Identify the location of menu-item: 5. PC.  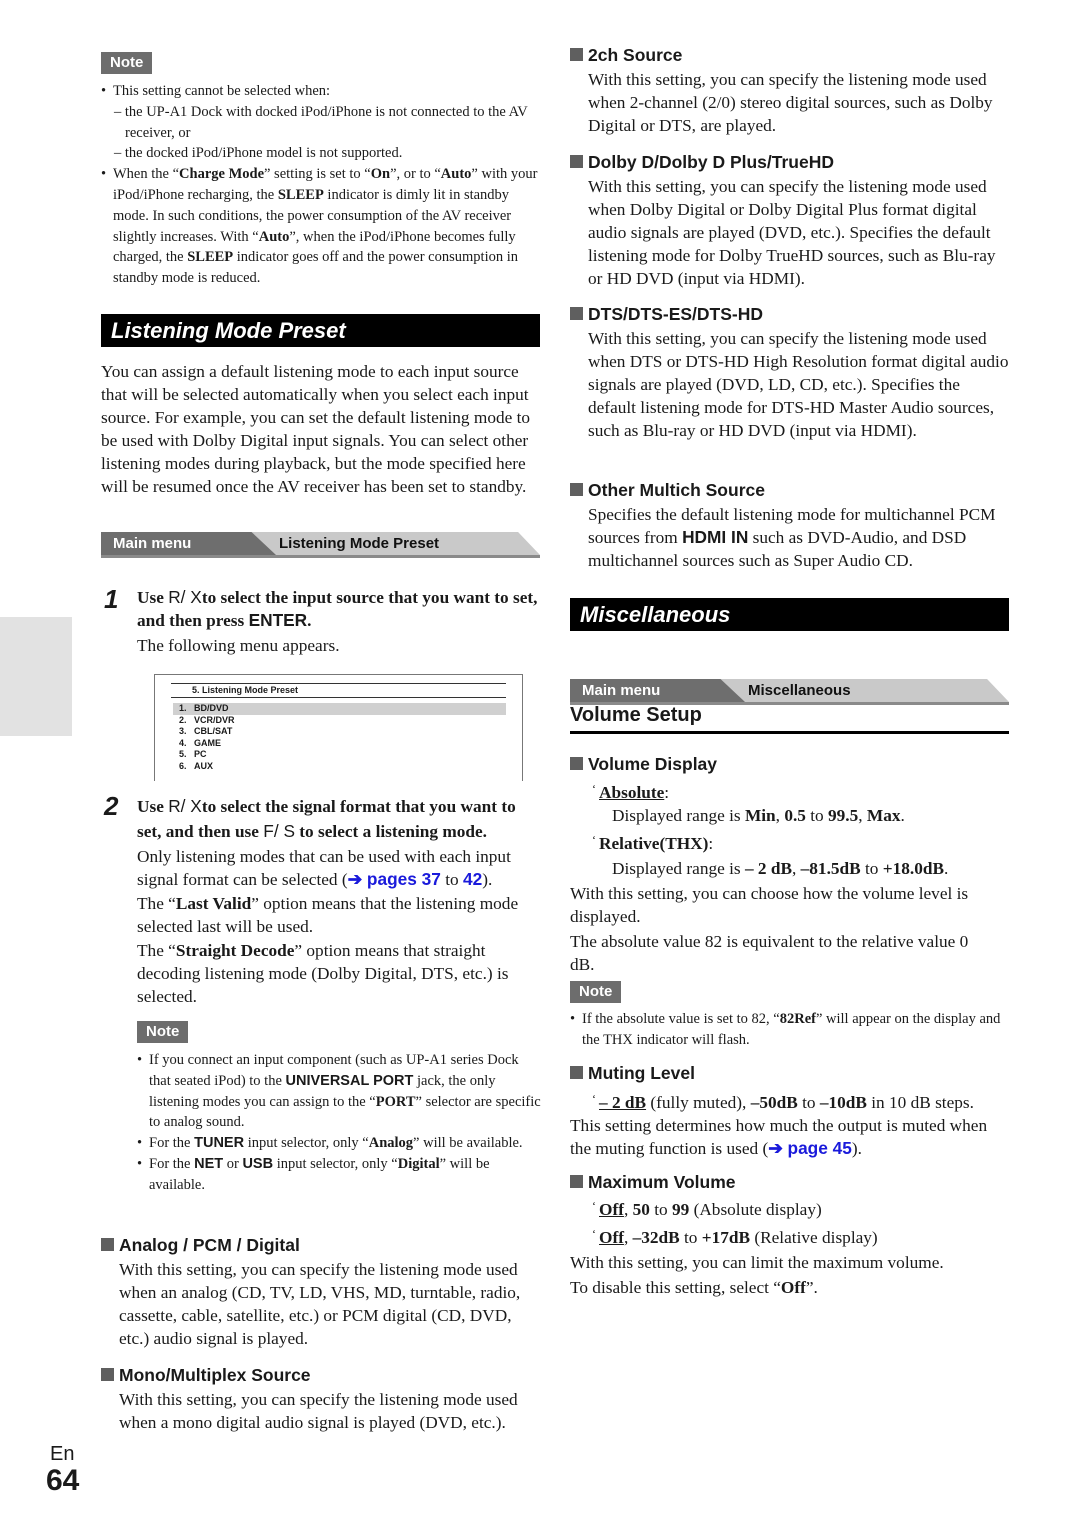
(339, 755).